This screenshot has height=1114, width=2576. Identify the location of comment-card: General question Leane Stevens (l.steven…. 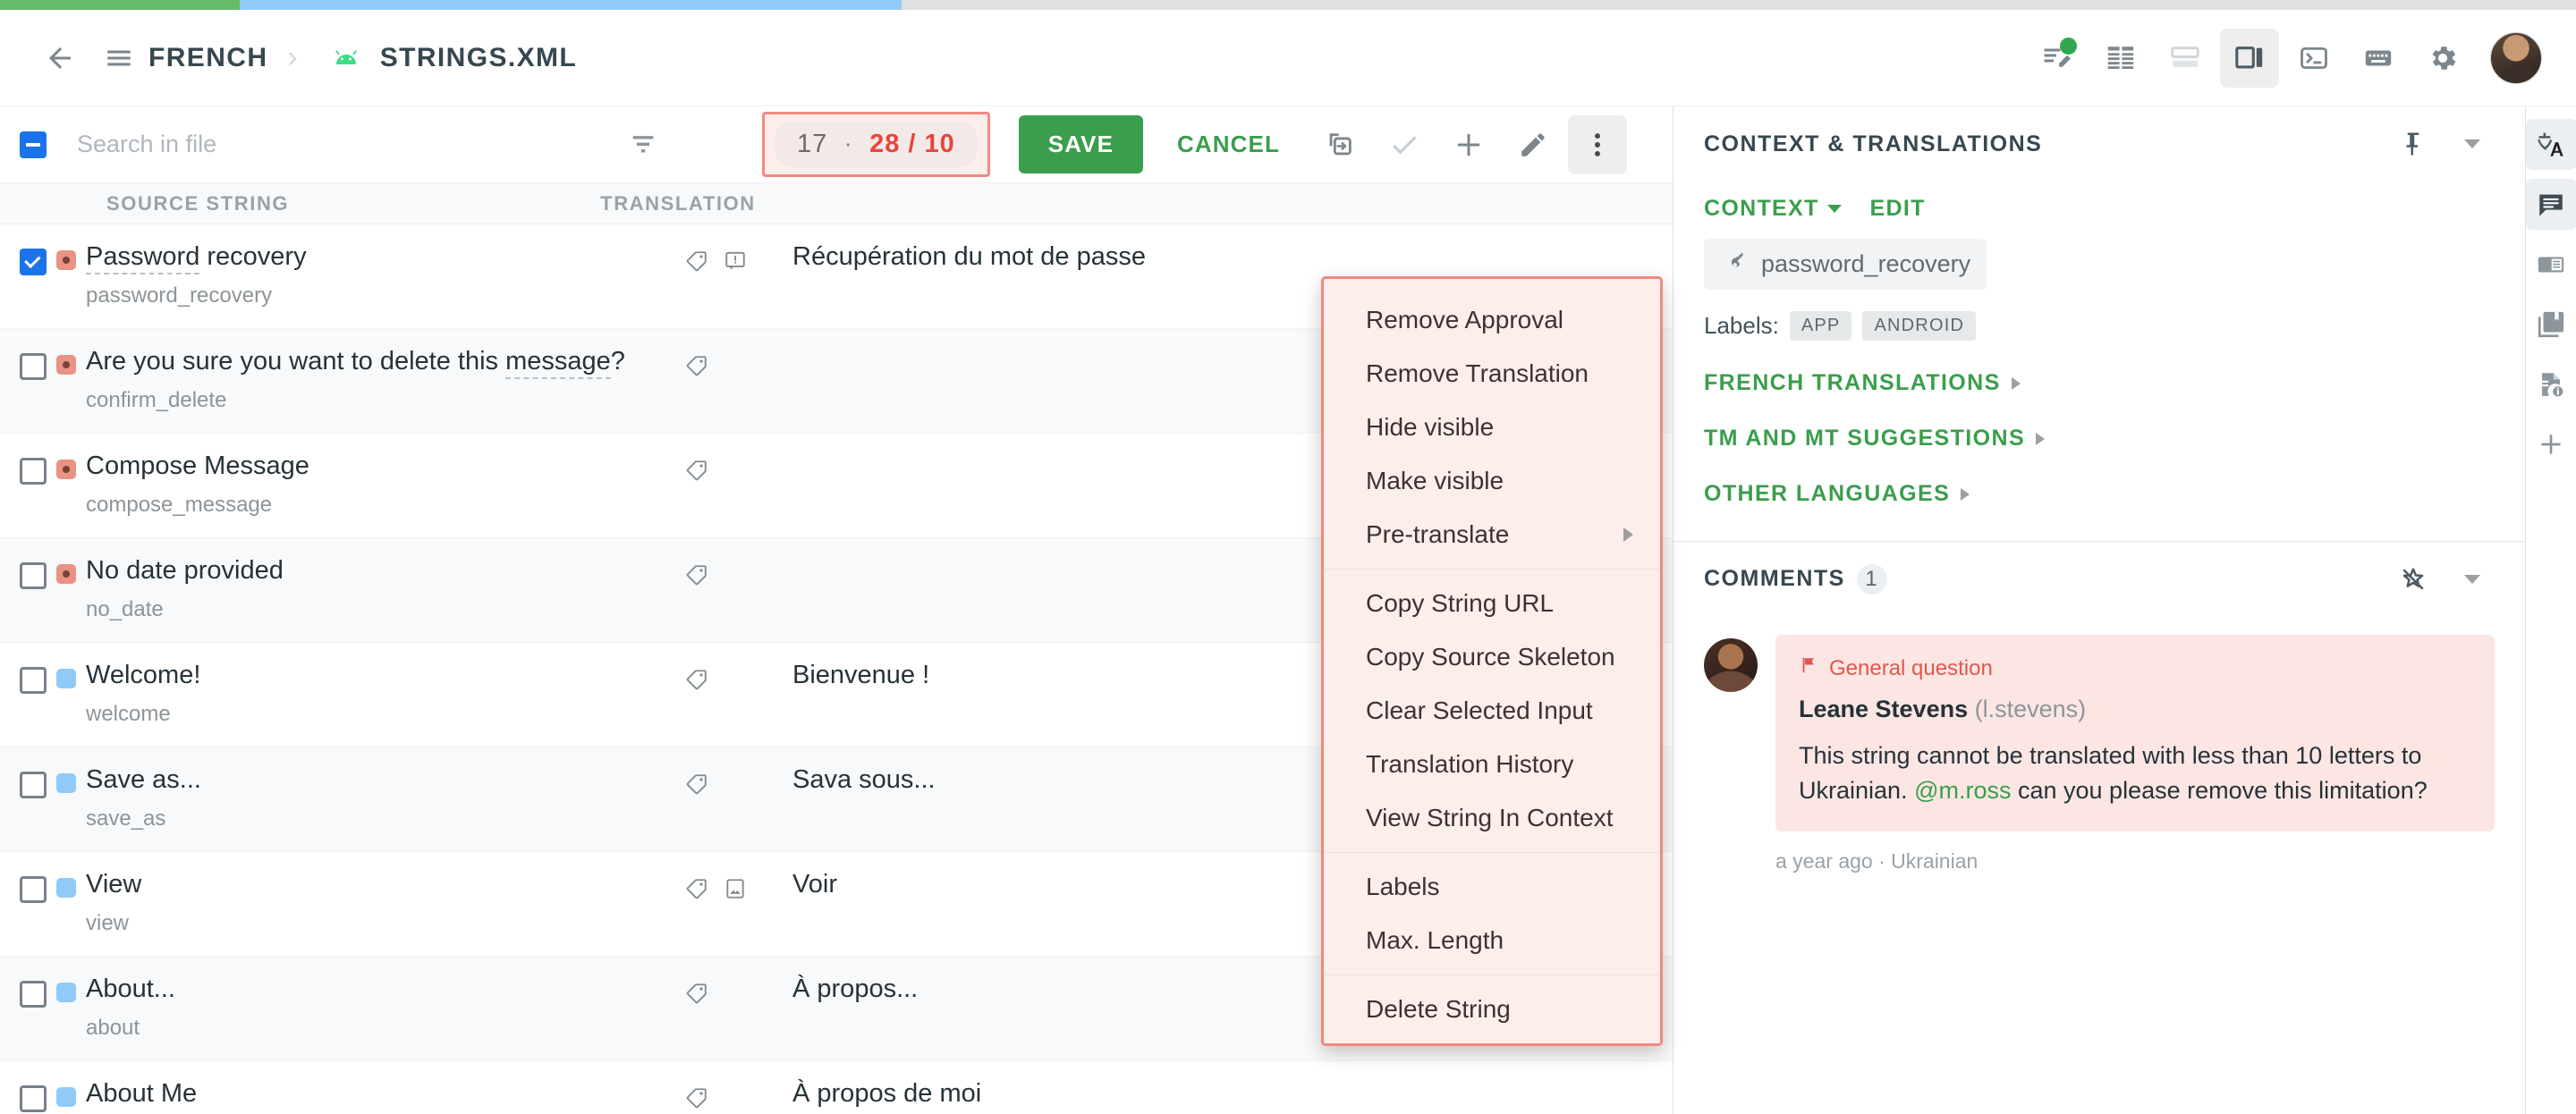
(2135, 734).